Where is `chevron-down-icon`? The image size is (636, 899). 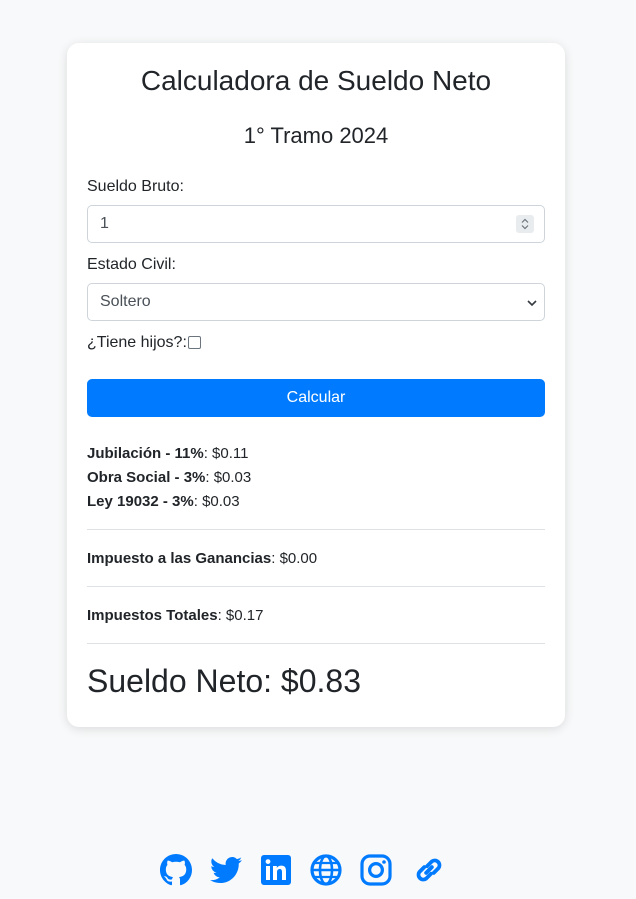 chevron-down-icon is located at coordinates (532, 303).